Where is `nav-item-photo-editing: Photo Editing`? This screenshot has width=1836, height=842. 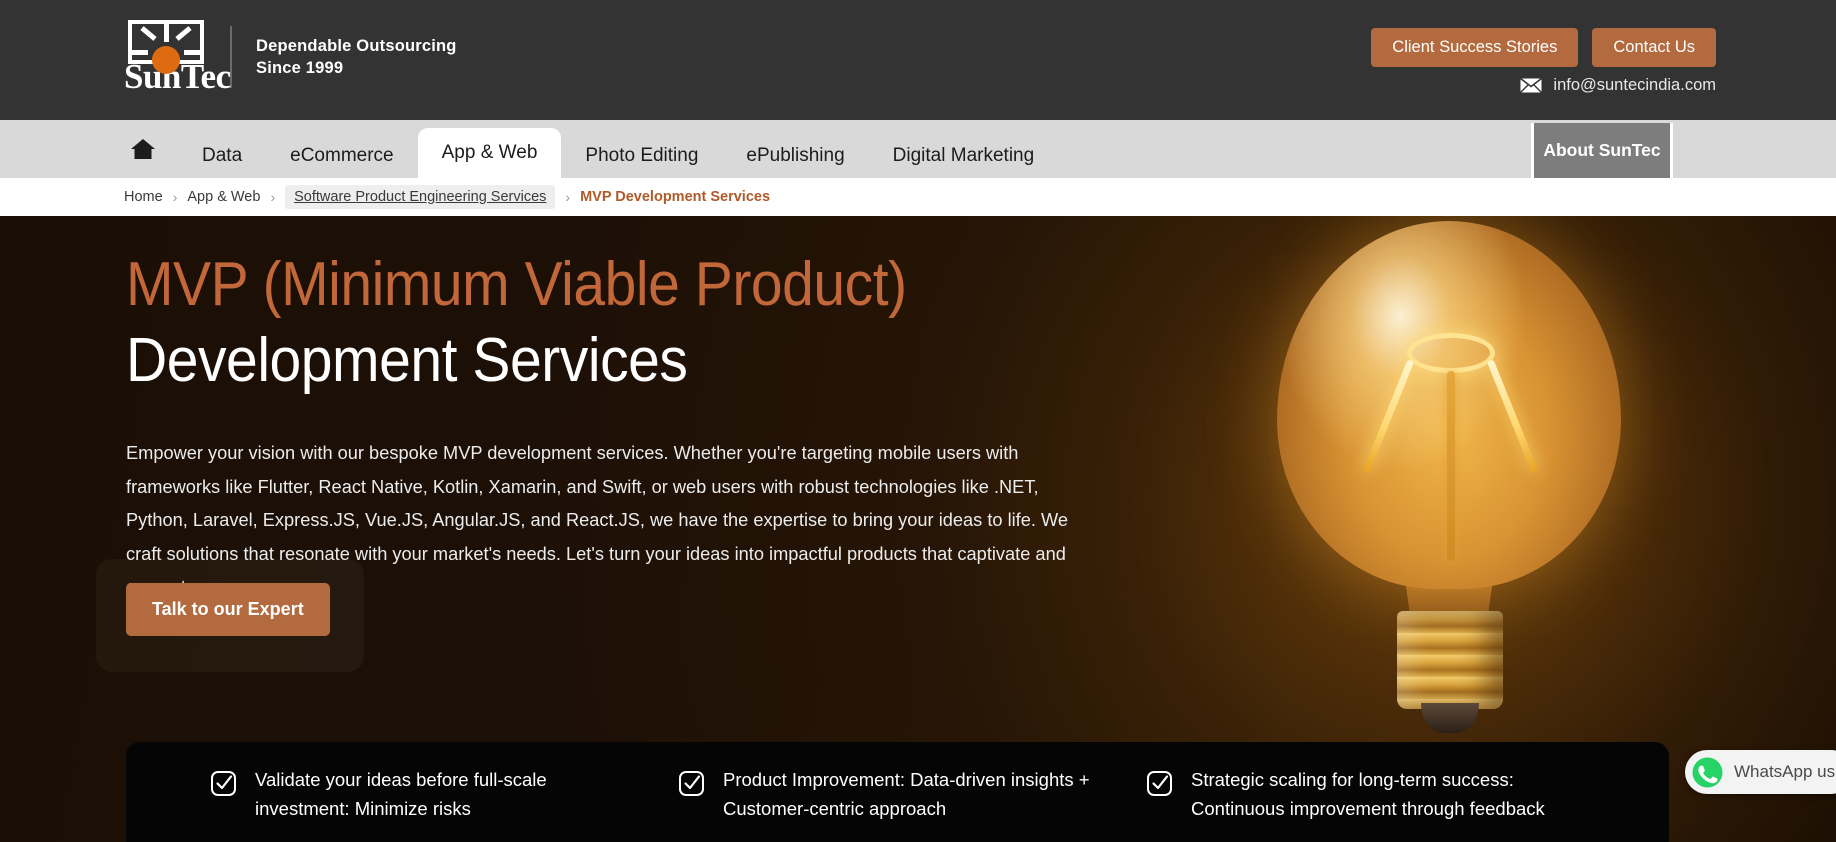
nav-item-photo-editing: Photo Editing is located at coordinates (641, 156).